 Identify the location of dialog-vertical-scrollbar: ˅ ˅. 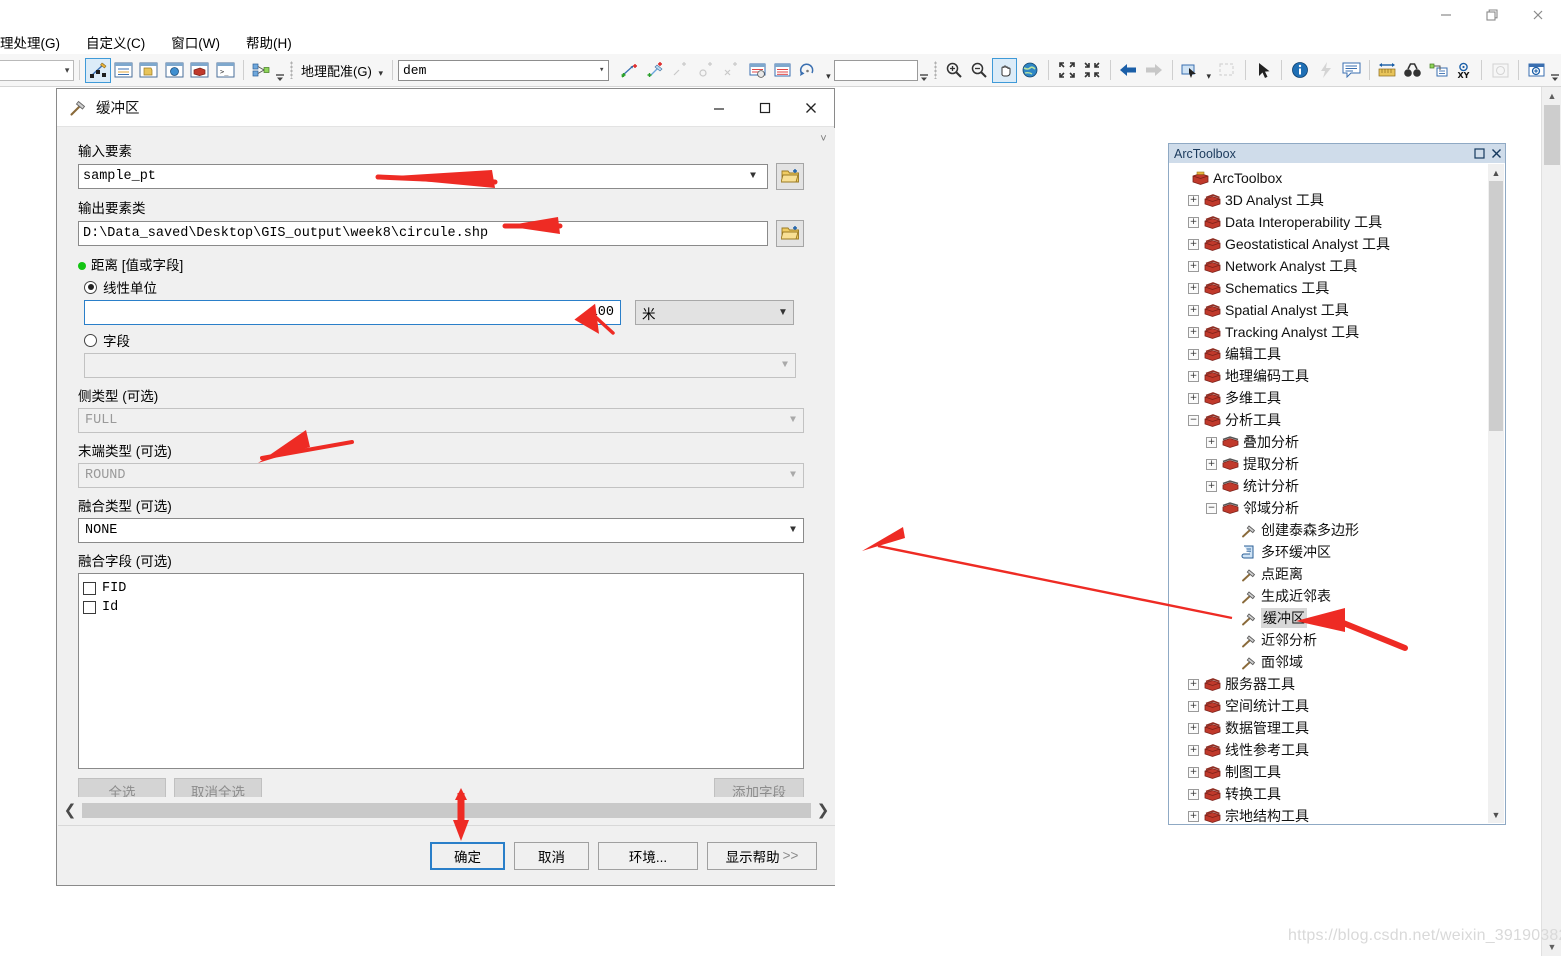
(823, 488).